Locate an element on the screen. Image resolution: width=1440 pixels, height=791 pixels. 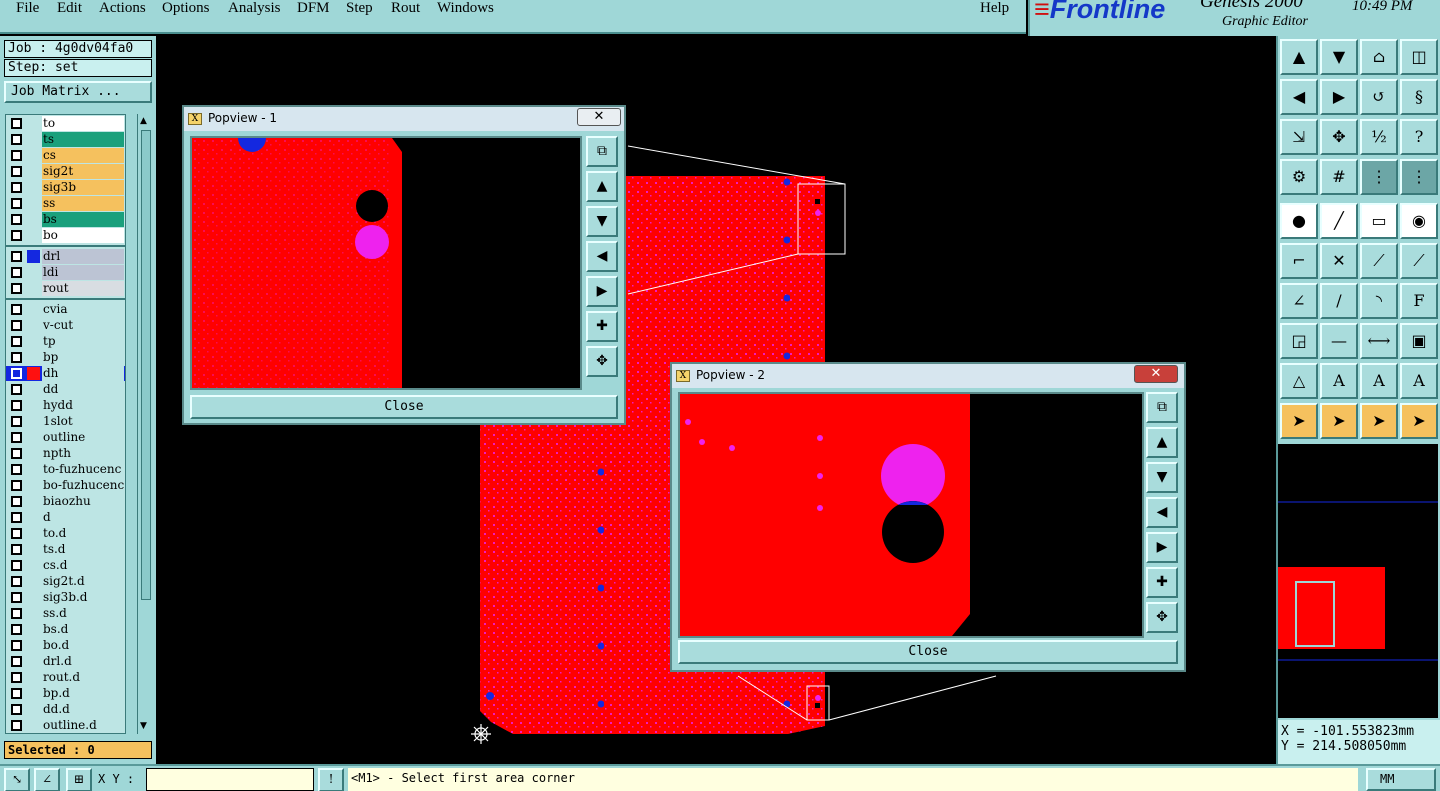
menu-windows: Windows is located at coordinates (465, 8).